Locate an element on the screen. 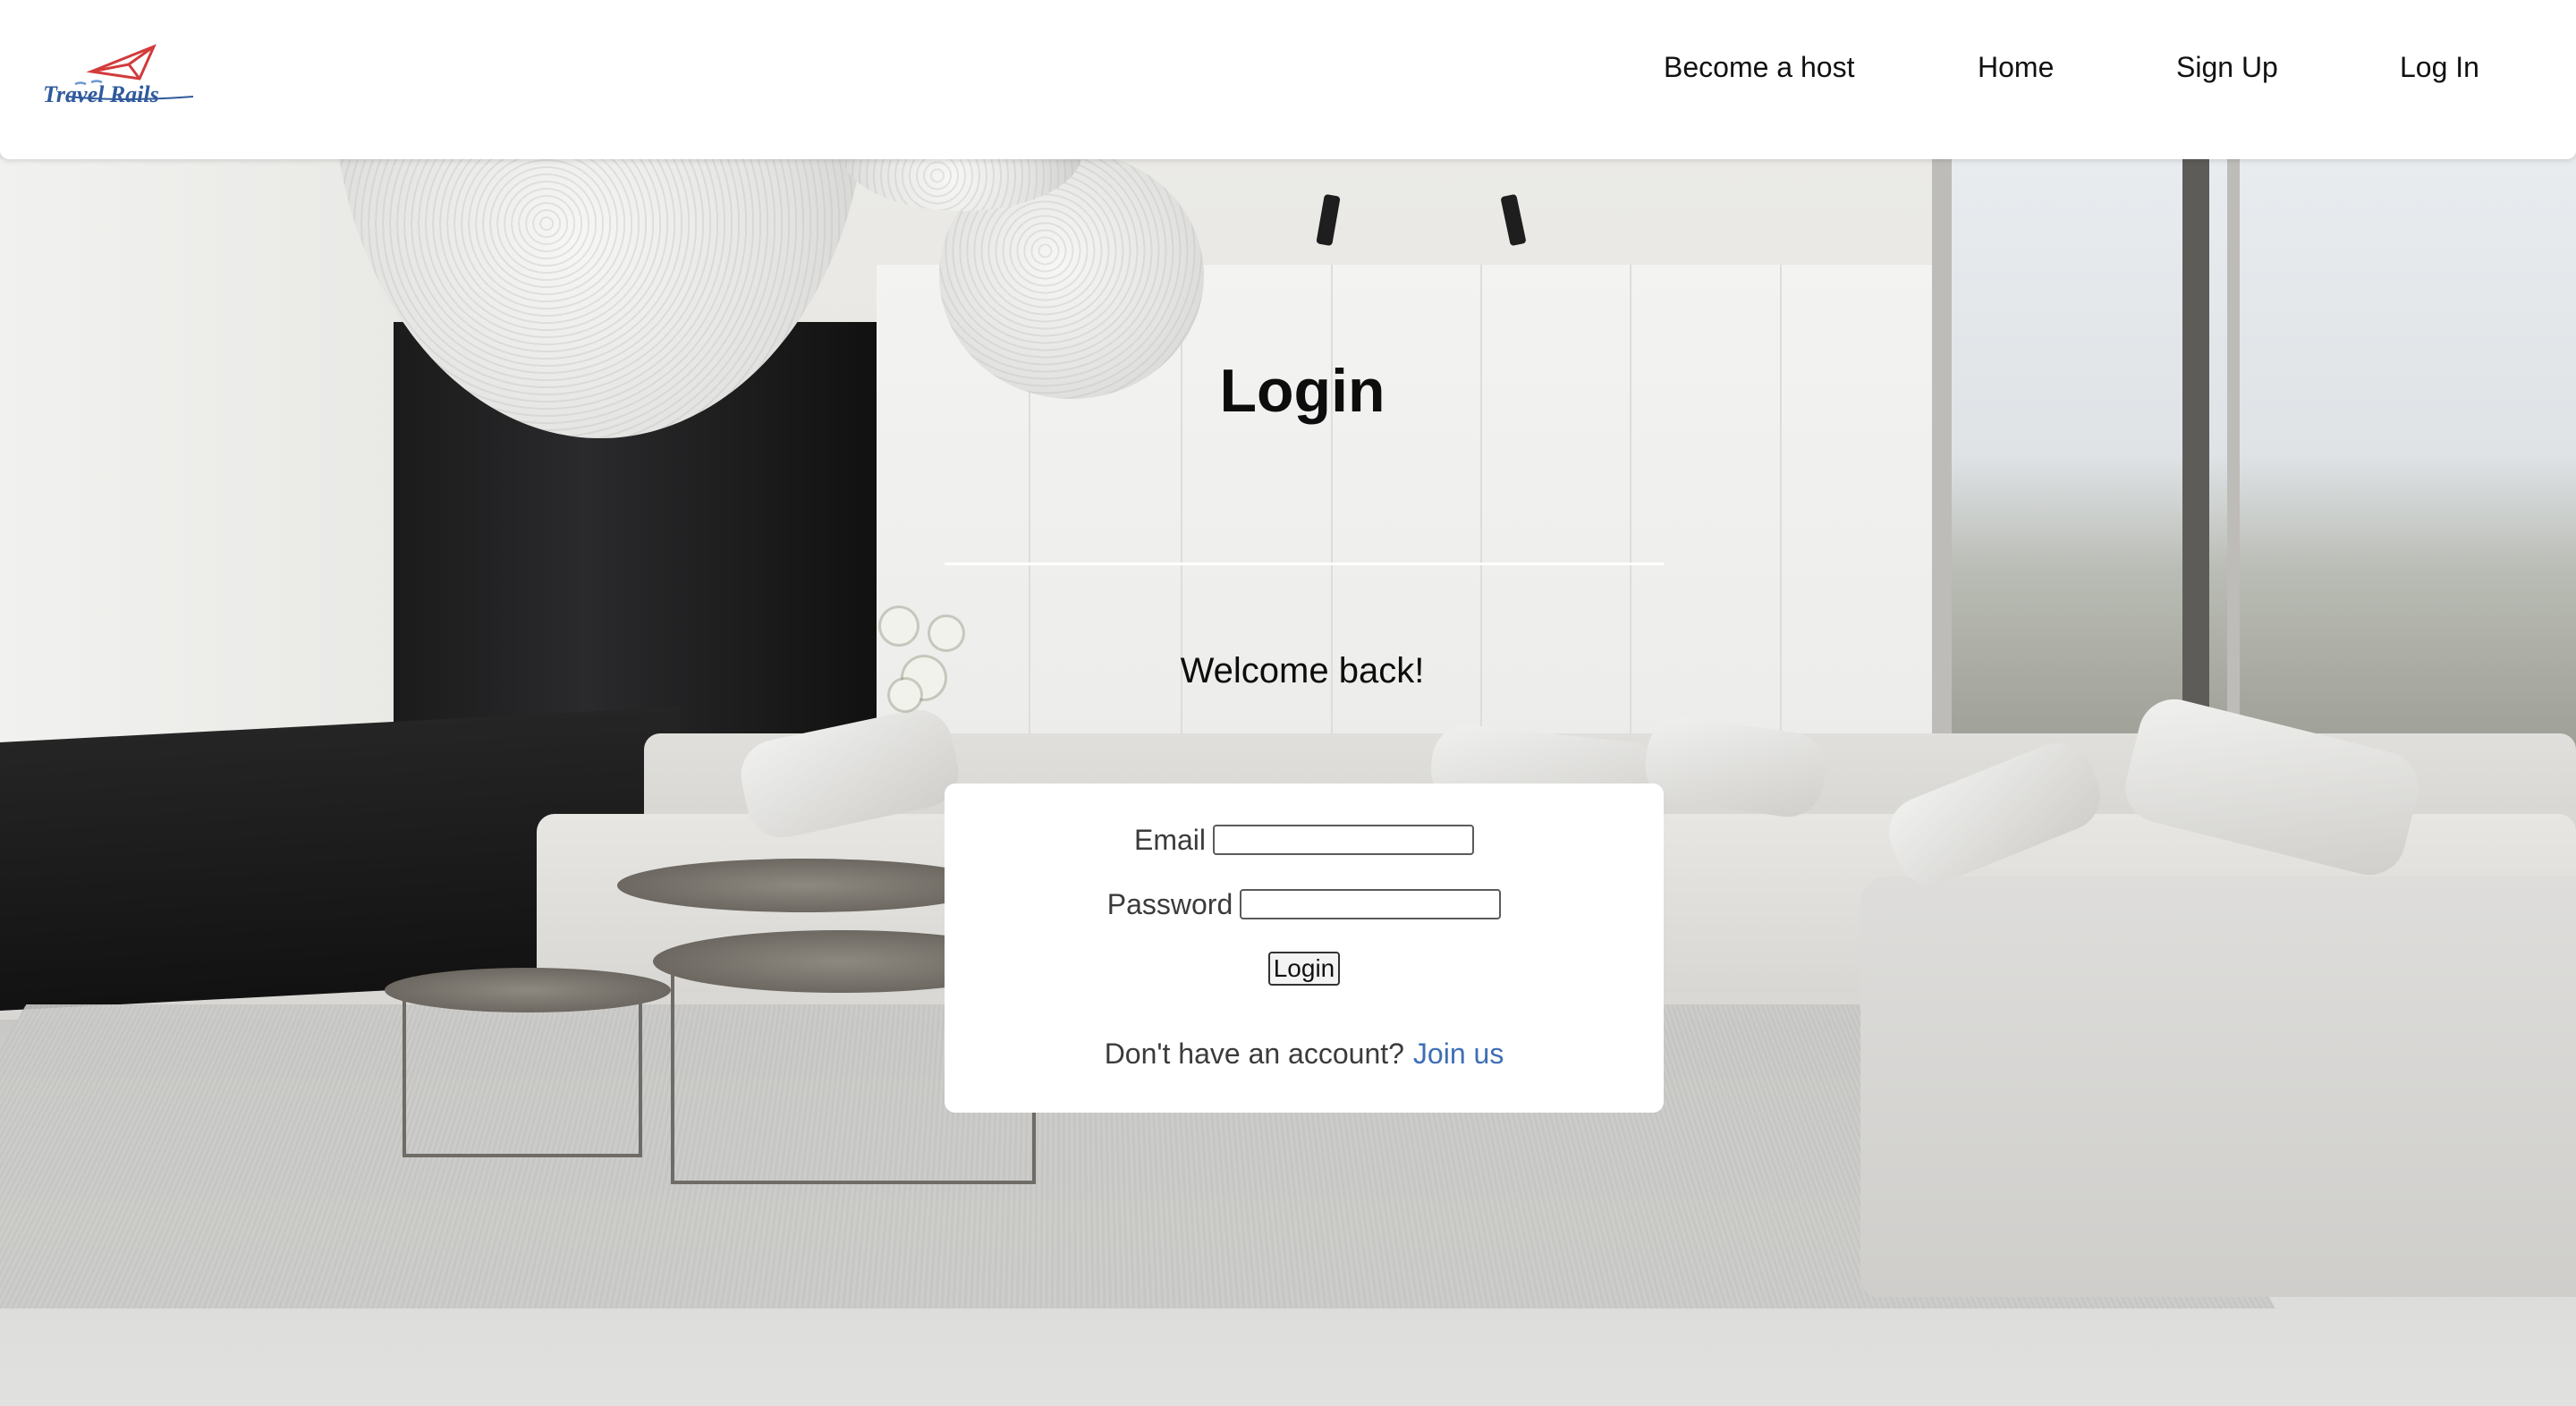 This screenshot has height=1406, width=2576. nav-become-a-host: Become a host is located at coordinates (1759, 67).